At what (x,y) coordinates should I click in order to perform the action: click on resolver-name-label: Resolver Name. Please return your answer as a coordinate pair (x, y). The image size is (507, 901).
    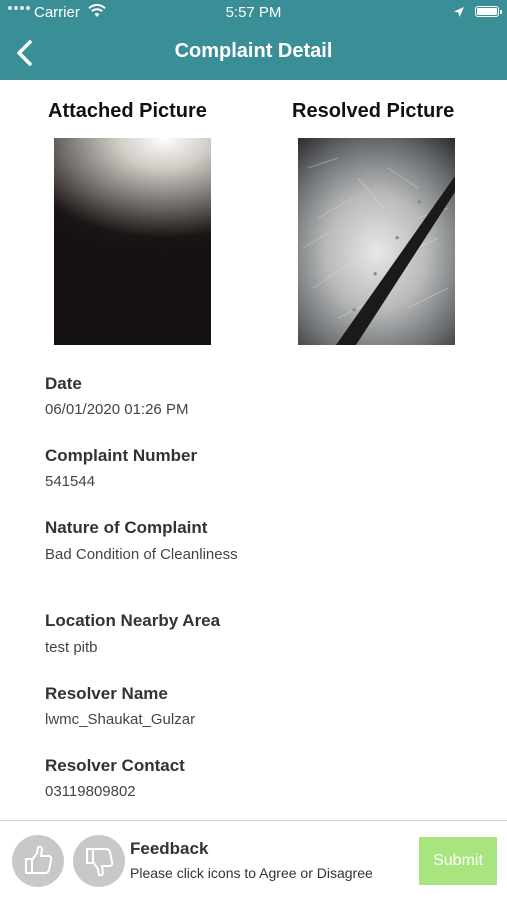
    Looking at the image, I should click on (106, 693).